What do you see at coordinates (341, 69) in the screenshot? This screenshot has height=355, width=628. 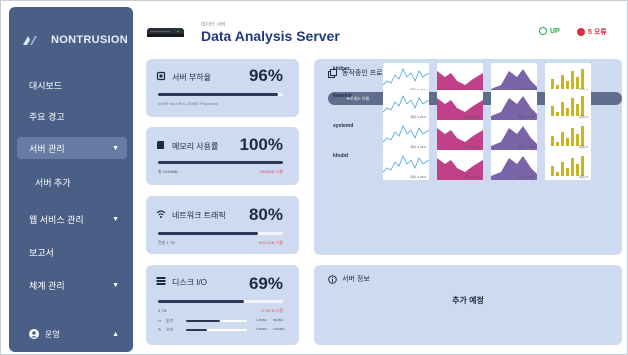 I see `process-name: kitdper` at bounding box center [341, 69].